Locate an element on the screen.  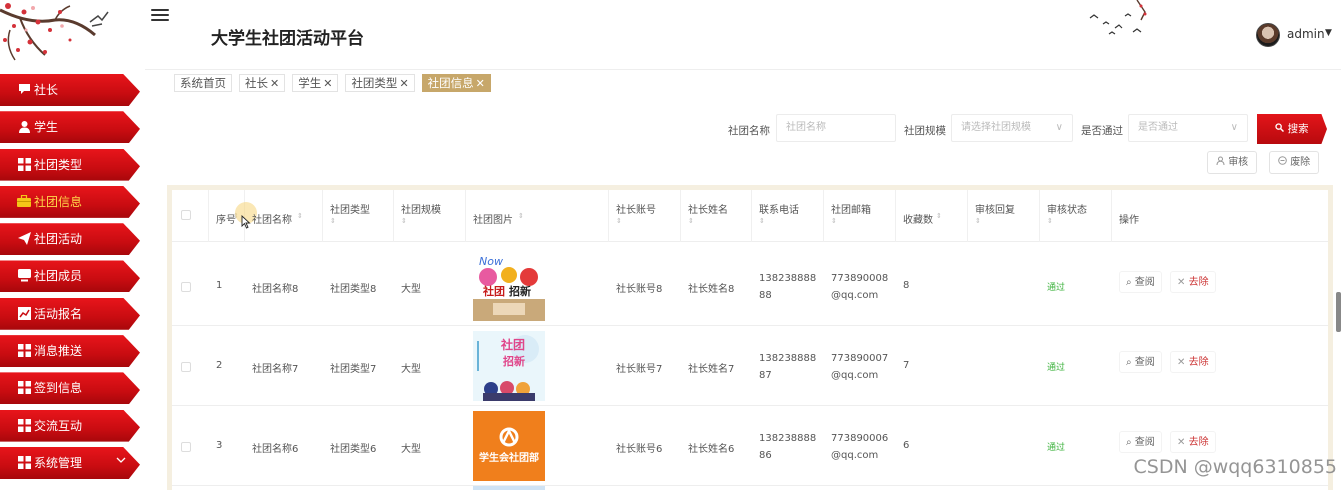
chevron-down-icon is located at coordinates (121, 461).